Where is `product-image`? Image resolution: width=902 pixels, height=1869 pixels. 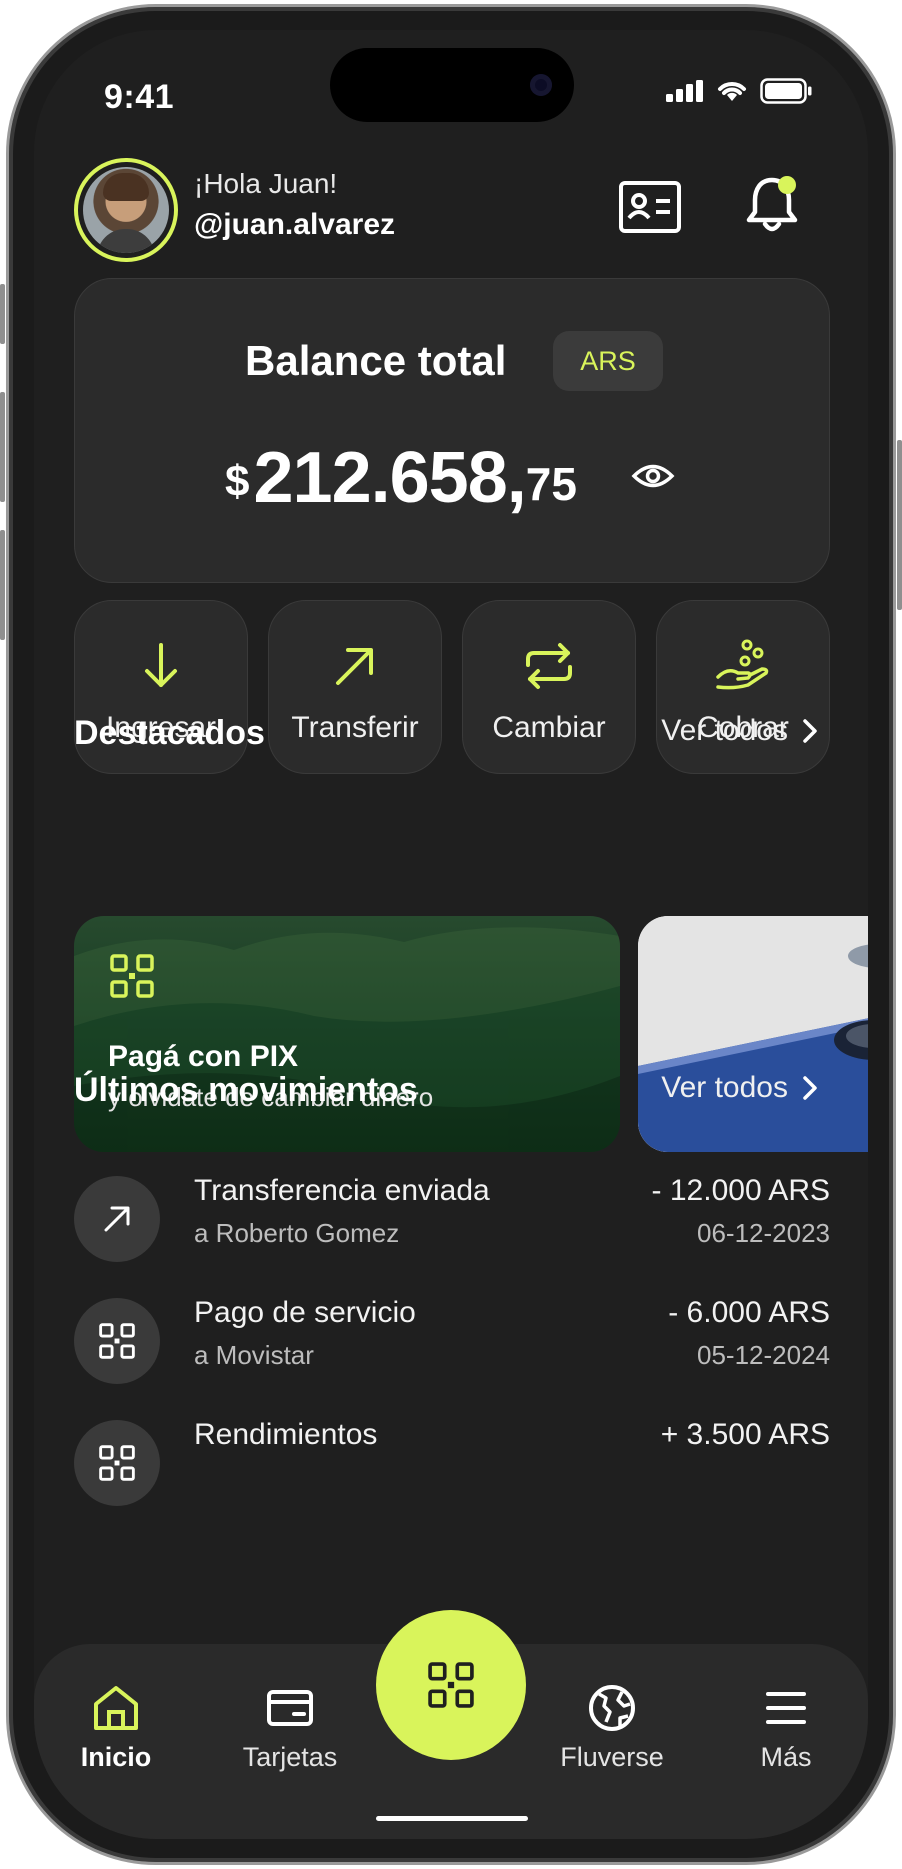 product-image is located at coordinates (753, 1034).